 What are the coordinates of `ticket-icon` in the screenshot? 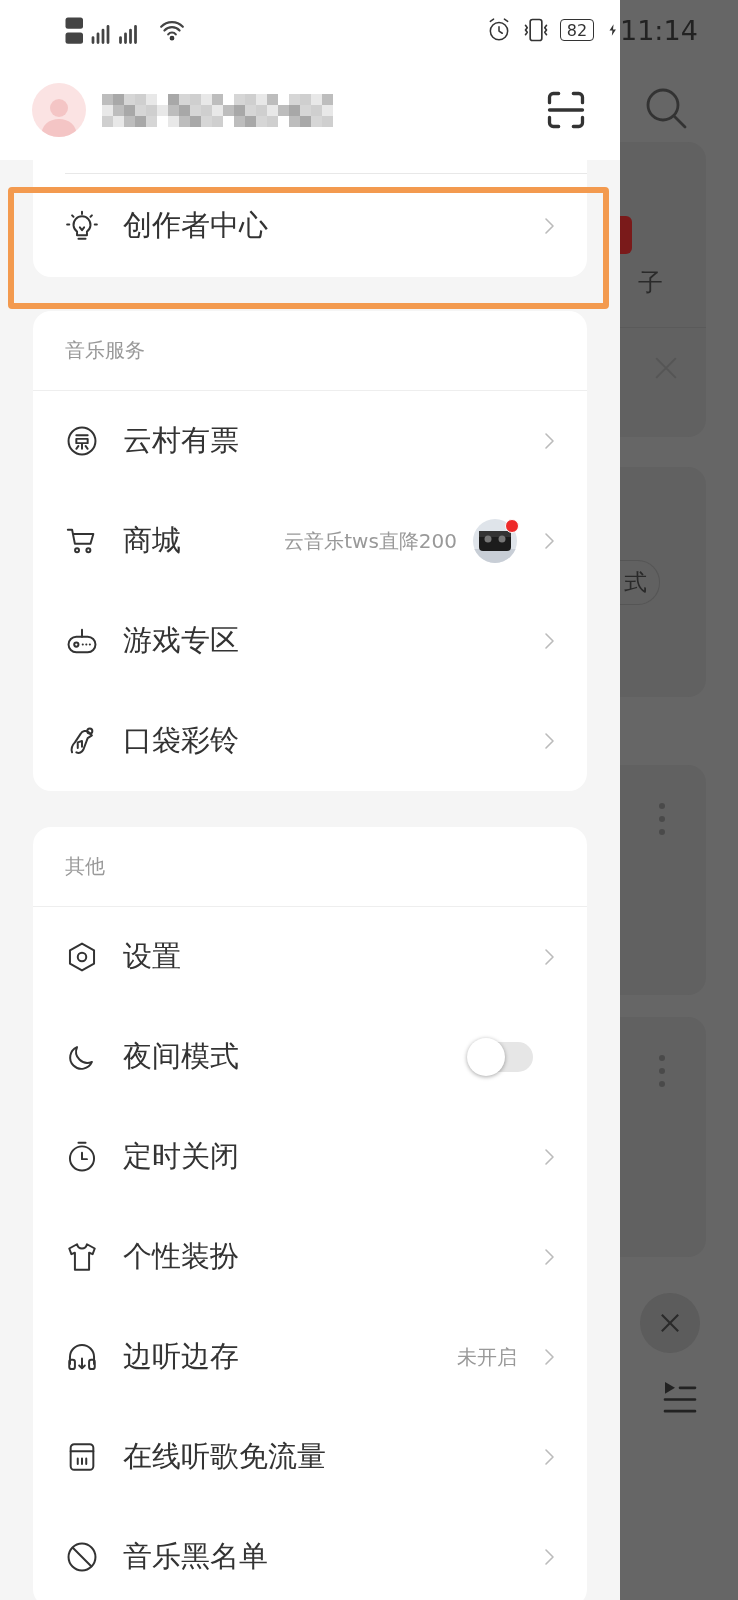 It's located at (82, 441).